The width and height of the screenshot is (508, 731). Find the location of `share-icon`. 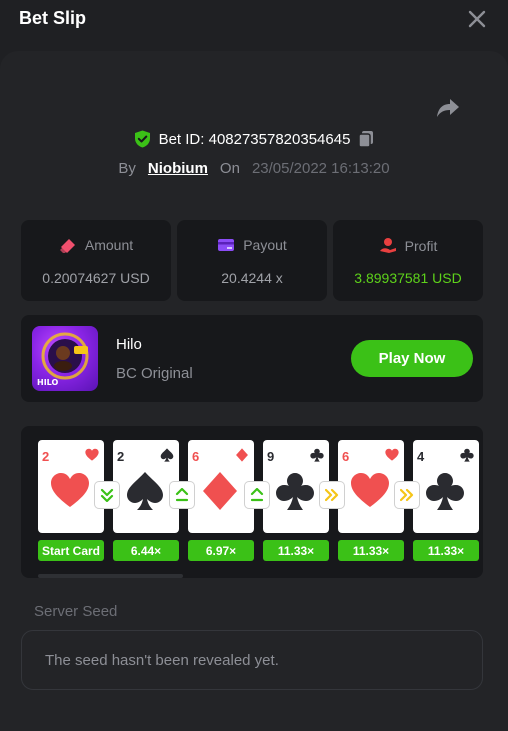

share-icon is located at coordinates (448, 108).